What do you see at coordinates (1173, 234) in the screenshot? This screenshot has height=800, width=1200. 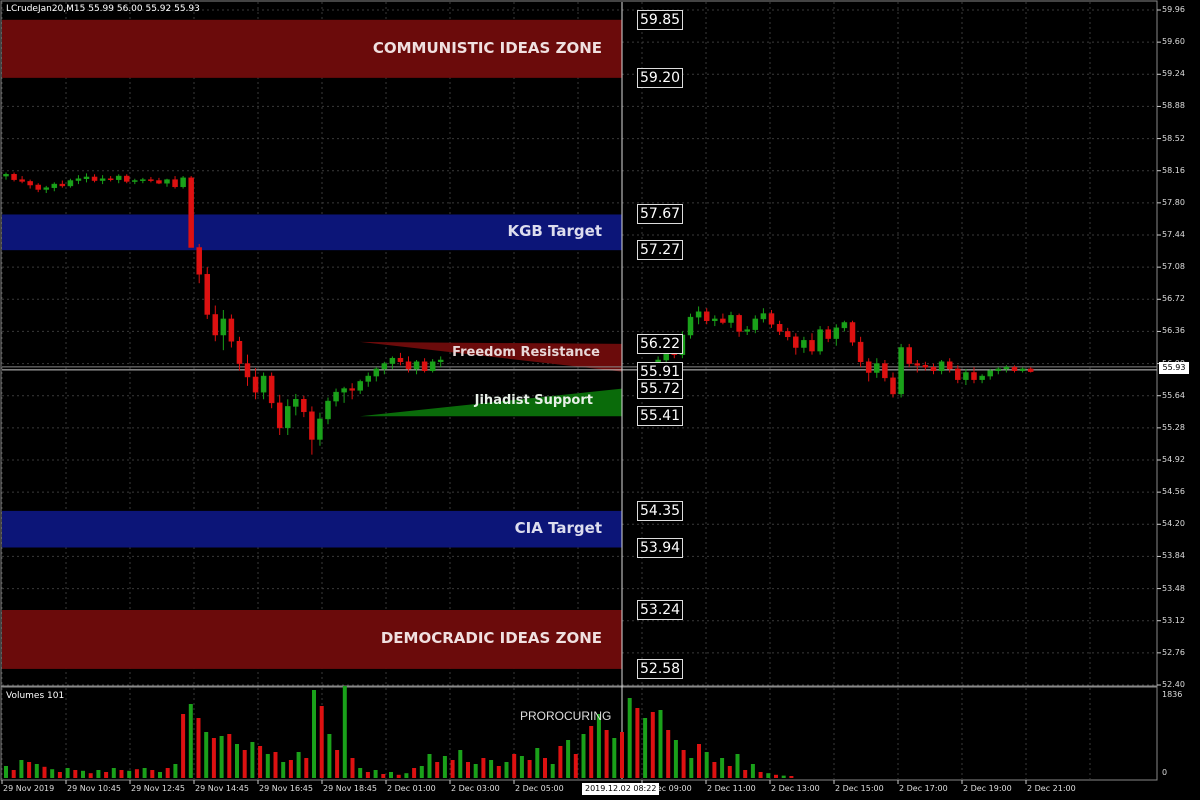 I see `y-tick-label: 57.44` at bounding box center [1173, 234].